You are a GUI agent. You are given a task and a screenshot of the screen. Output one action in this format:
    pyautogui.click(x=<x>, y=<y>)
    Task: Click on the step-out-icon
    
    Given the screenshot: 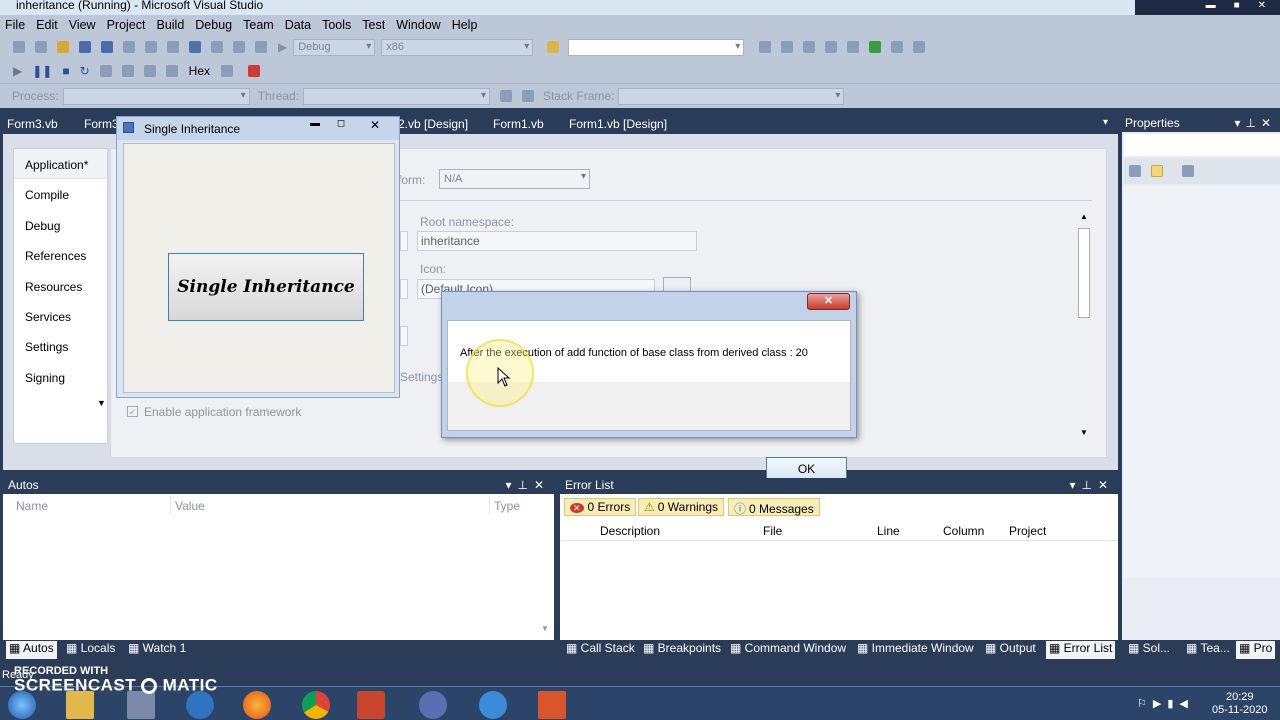 What is the action you would take?
    pyautogui.click(x=171, y=71)
    